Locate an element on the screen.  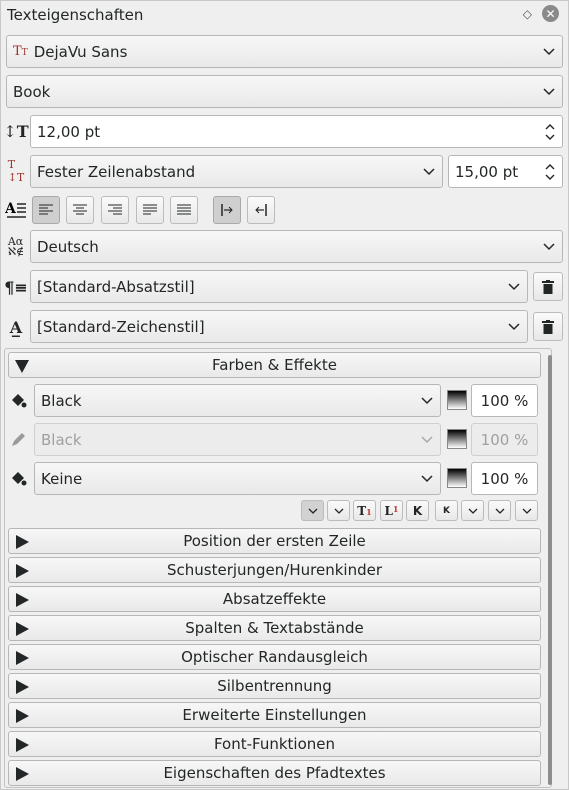
triangle-down-icon is located at coordinates (22, 366).